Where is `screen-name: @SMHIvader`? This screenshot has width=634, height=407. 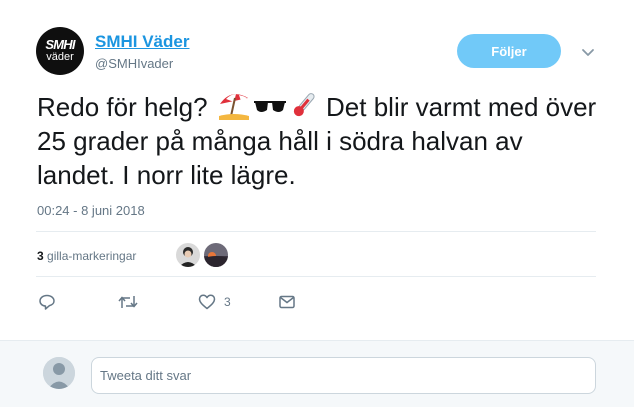 screen-name: @SMHIvader is located at coordinates (134, 63).